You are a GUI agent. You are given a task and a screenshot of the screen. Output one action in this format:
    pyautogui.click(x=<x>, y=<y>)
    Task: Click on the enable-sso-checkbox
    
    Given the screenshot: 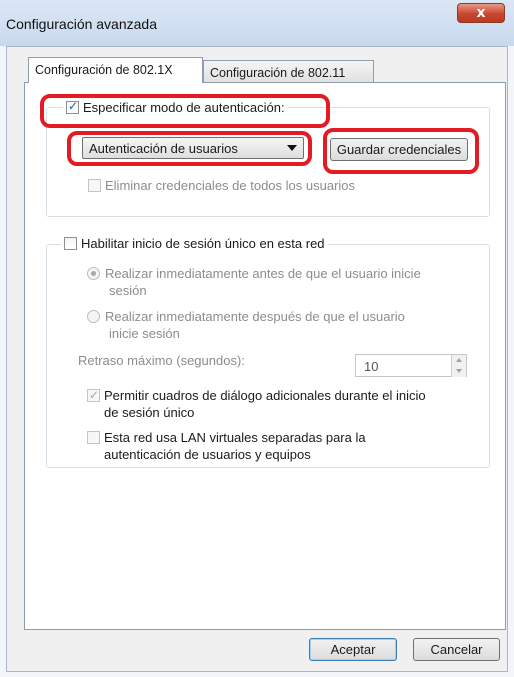 What is the action you would take?
    pyautogui.click(x=70, y=243)
    